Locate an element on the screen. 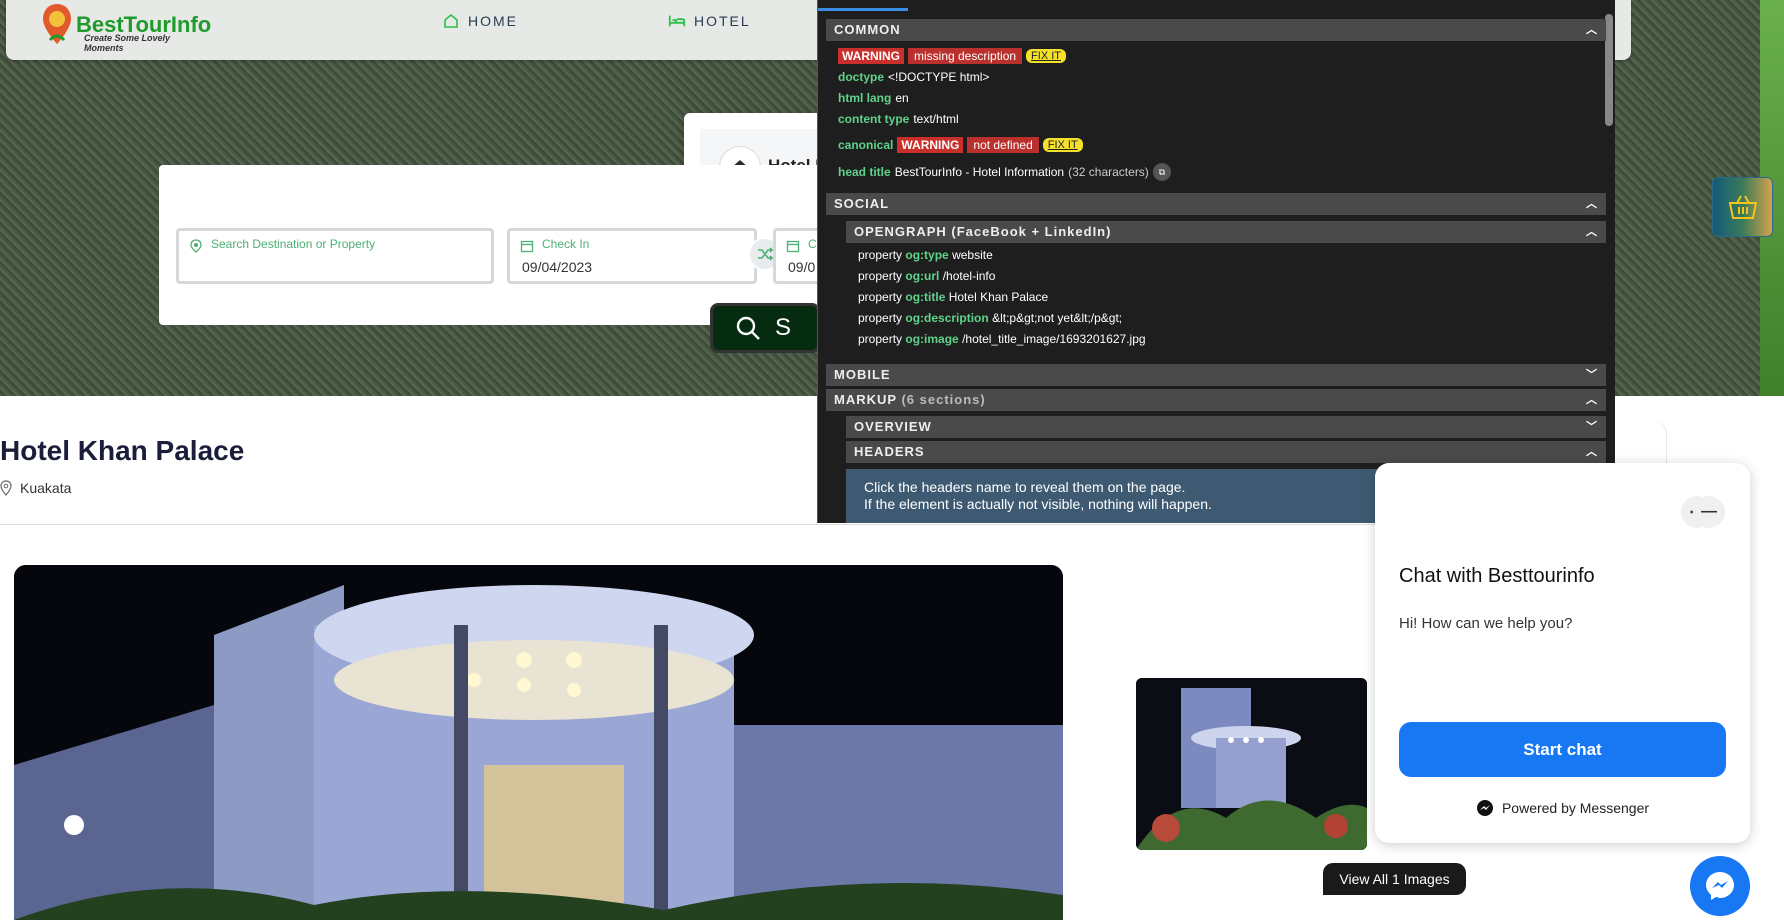  section-markup: MARKUP (6 sections) ︿ is located at coordinates (1216, 400).